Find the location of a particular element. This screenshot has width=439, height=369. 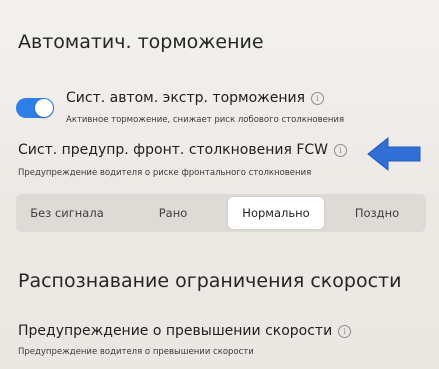

segment-option-late: Поздно is located at coordinates (377, 213).